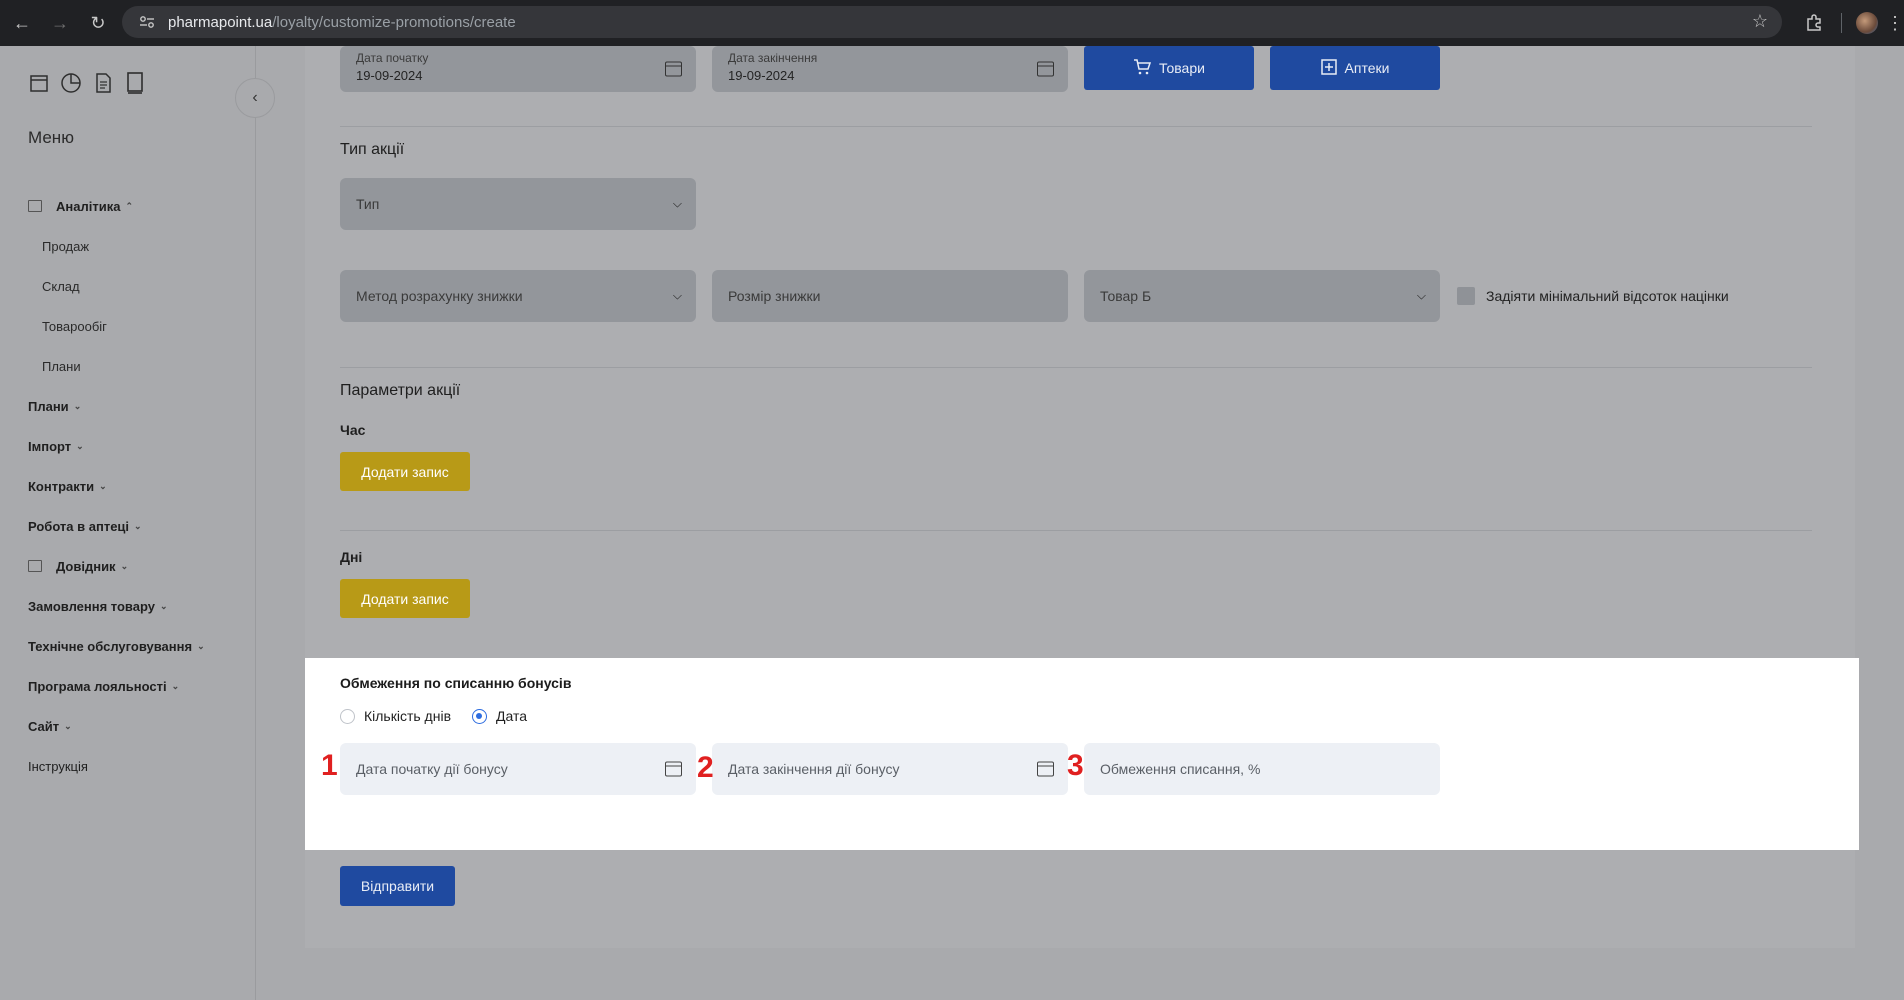 This screenshot has height=1000, width=1904. What do you see at coordinates (512, 716) in the screenshot?
I see `radio-date-label: Дата` at bounding box center [512, 716].